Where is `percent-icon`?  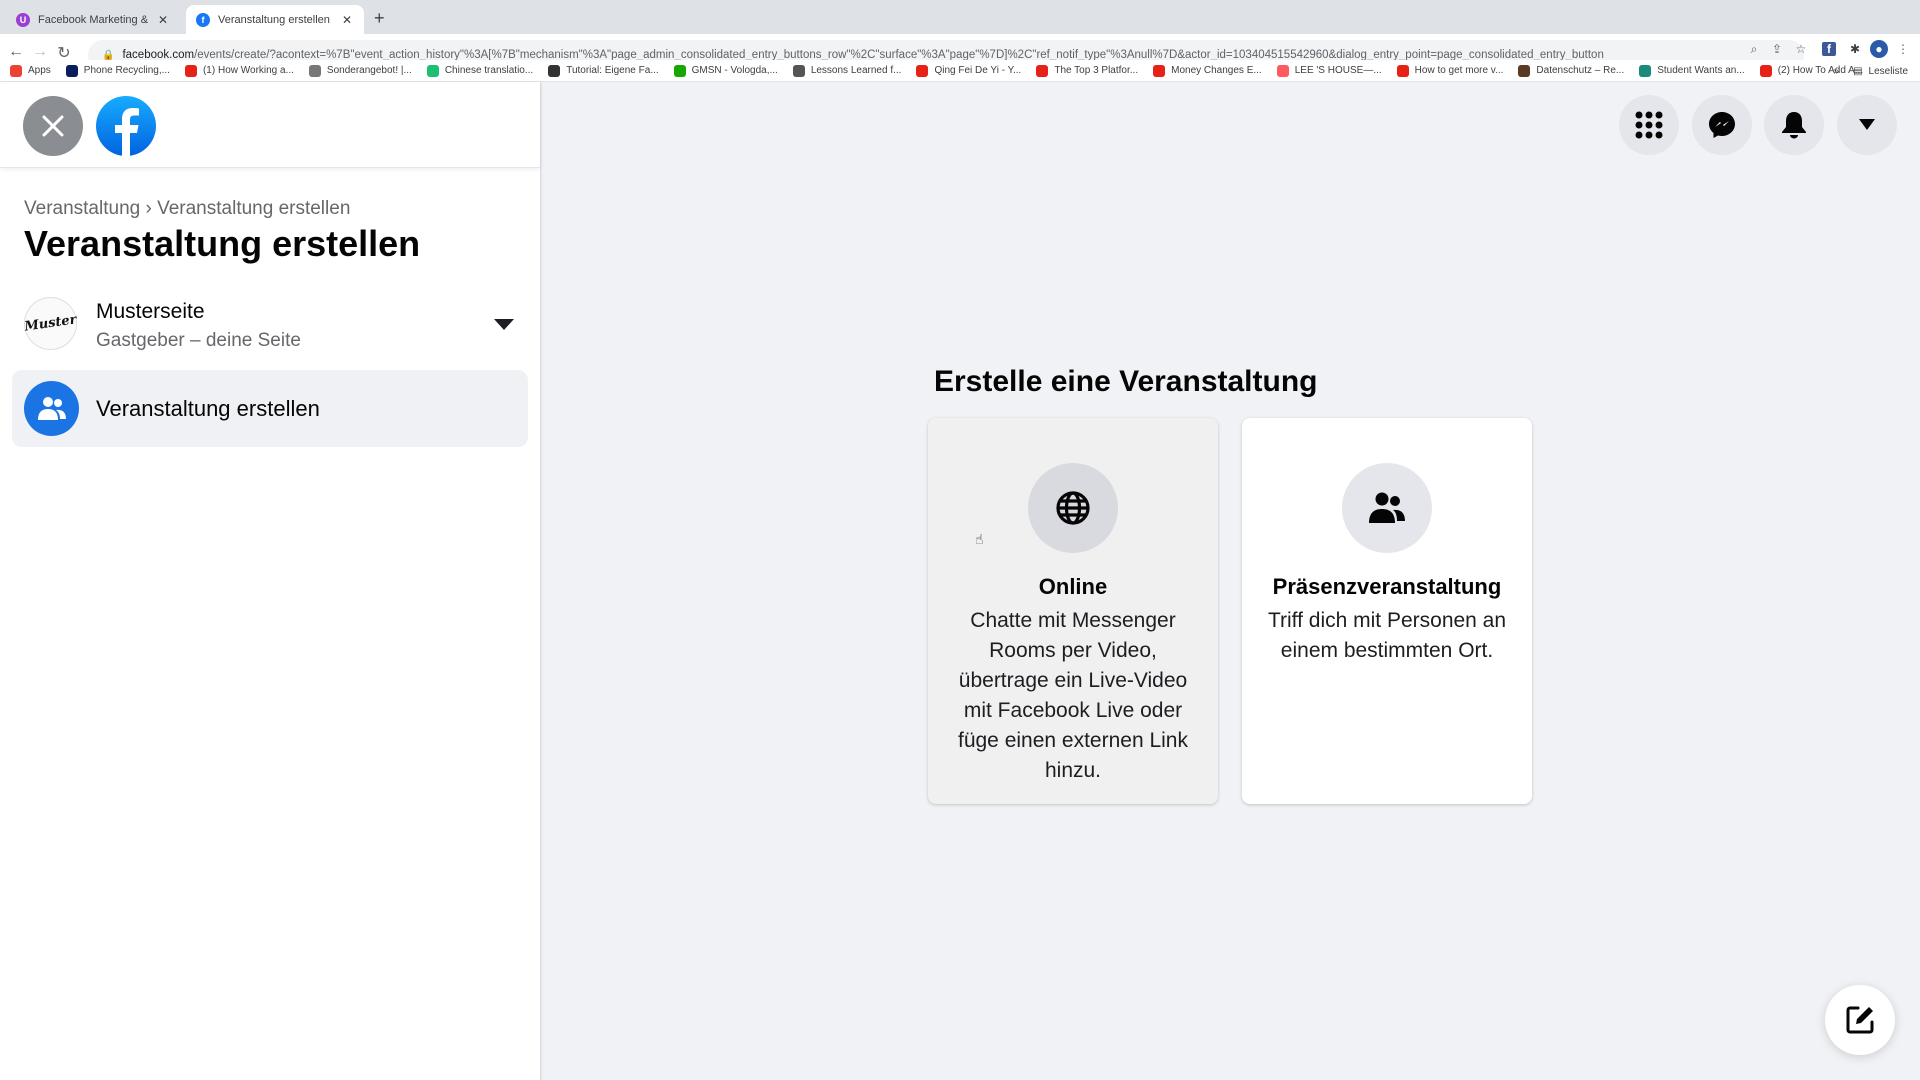
percent-icon is located at coordinates (798, 70).